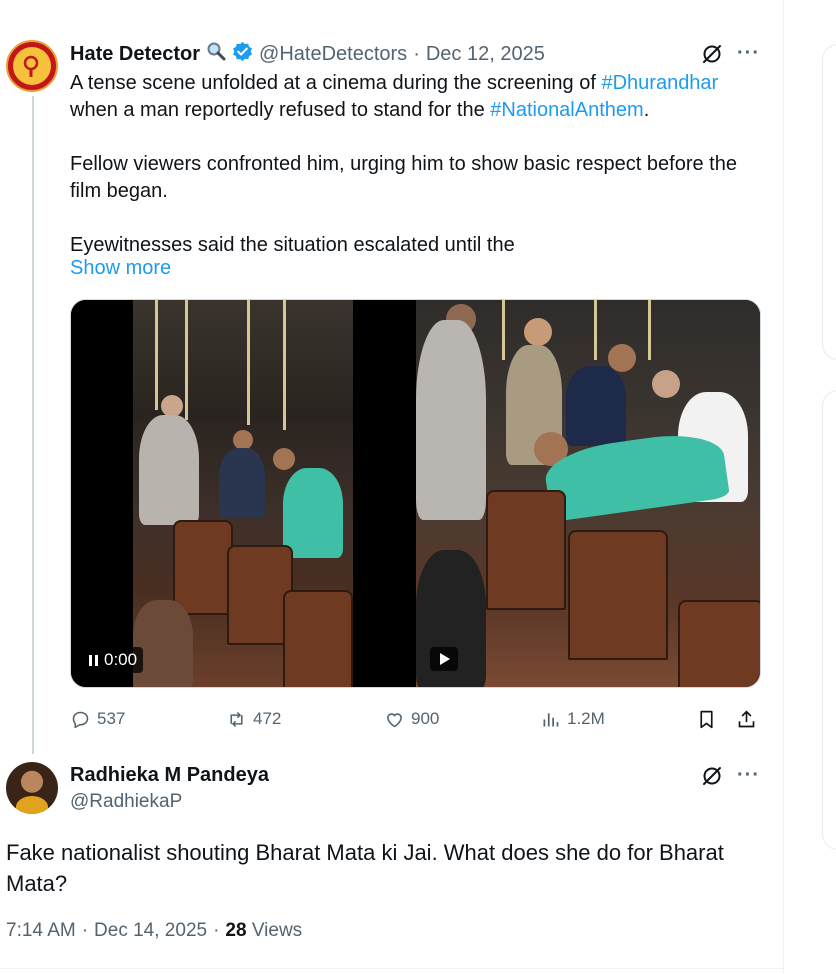 This screenshot has height=974, width=836. I want to click on reply-meta: 7:14 AM · Dec 14, 2025 · 28 Views, so click(154, 931).